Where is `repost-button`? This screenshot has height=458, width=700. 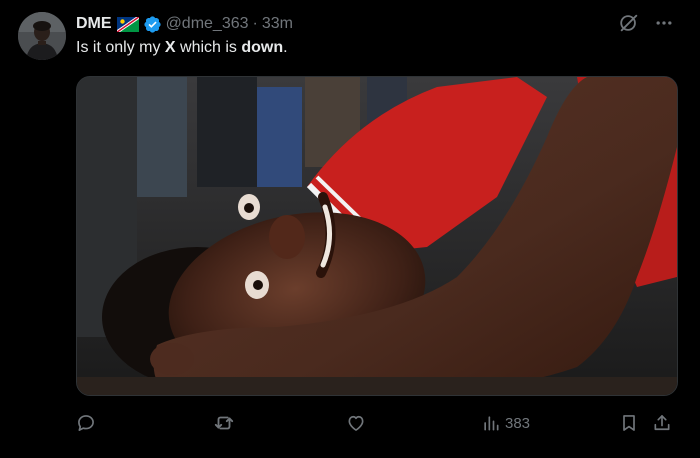 repost-button is located at coordinates (224, 423).